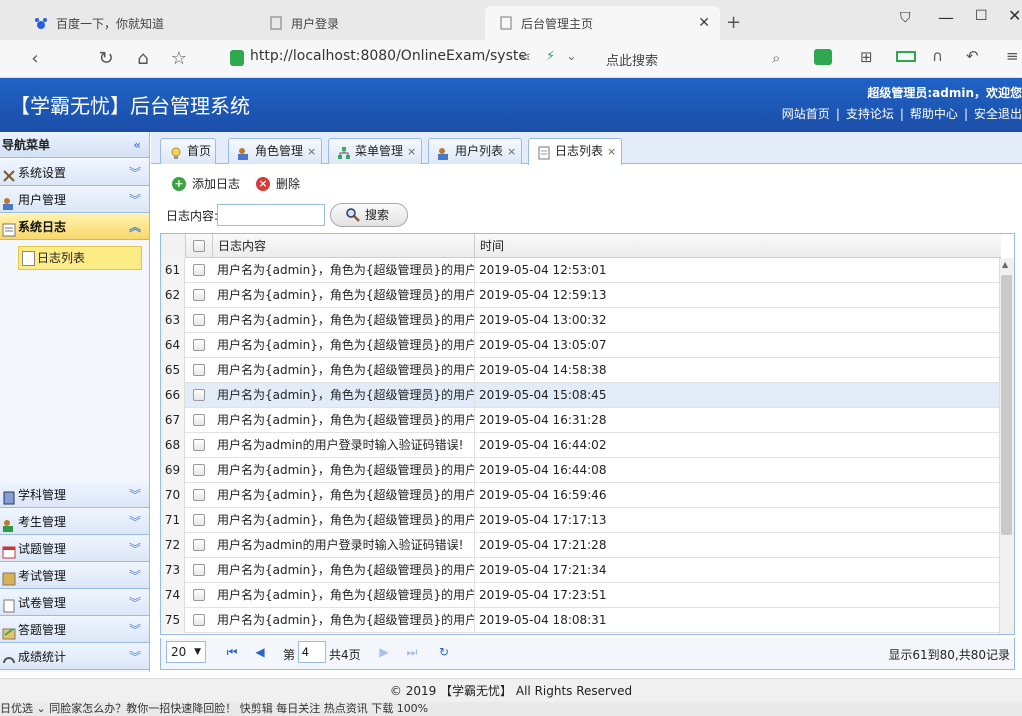 This screenshot has width=1022, height=716. Describe the element at coordinates (343, 246) in the screenshot. I see `grid-header-content: 日志内容` at that location.